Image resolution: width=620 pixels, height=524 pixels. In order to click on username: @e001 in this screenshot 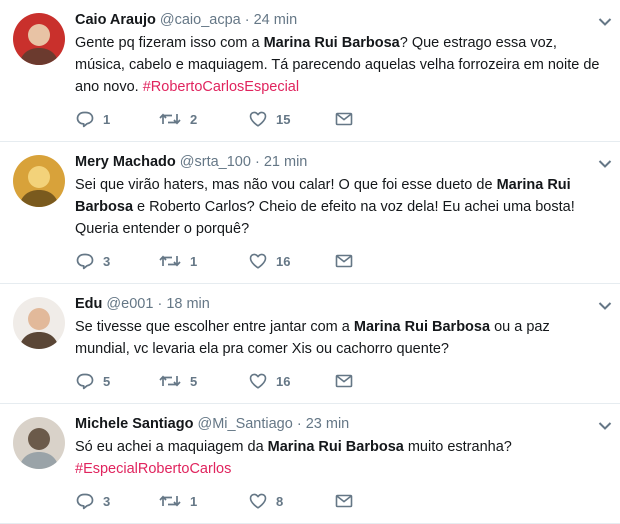, I will do `click(129, 304)`.